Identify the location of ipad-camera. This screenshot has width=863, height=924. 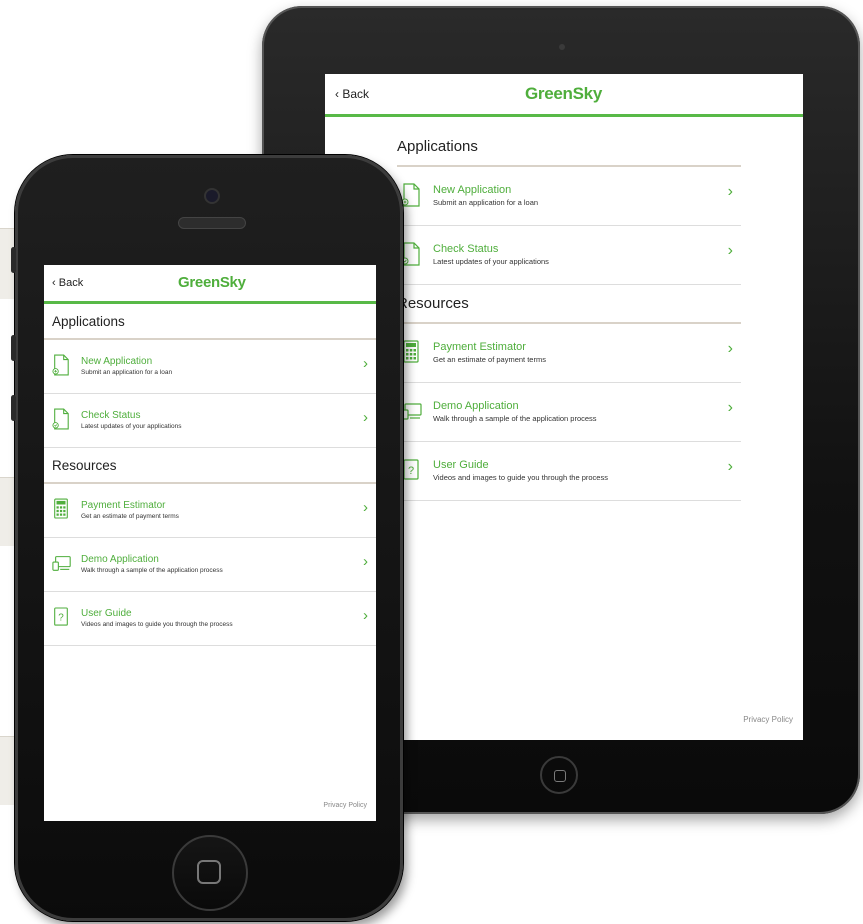
(562, 47).